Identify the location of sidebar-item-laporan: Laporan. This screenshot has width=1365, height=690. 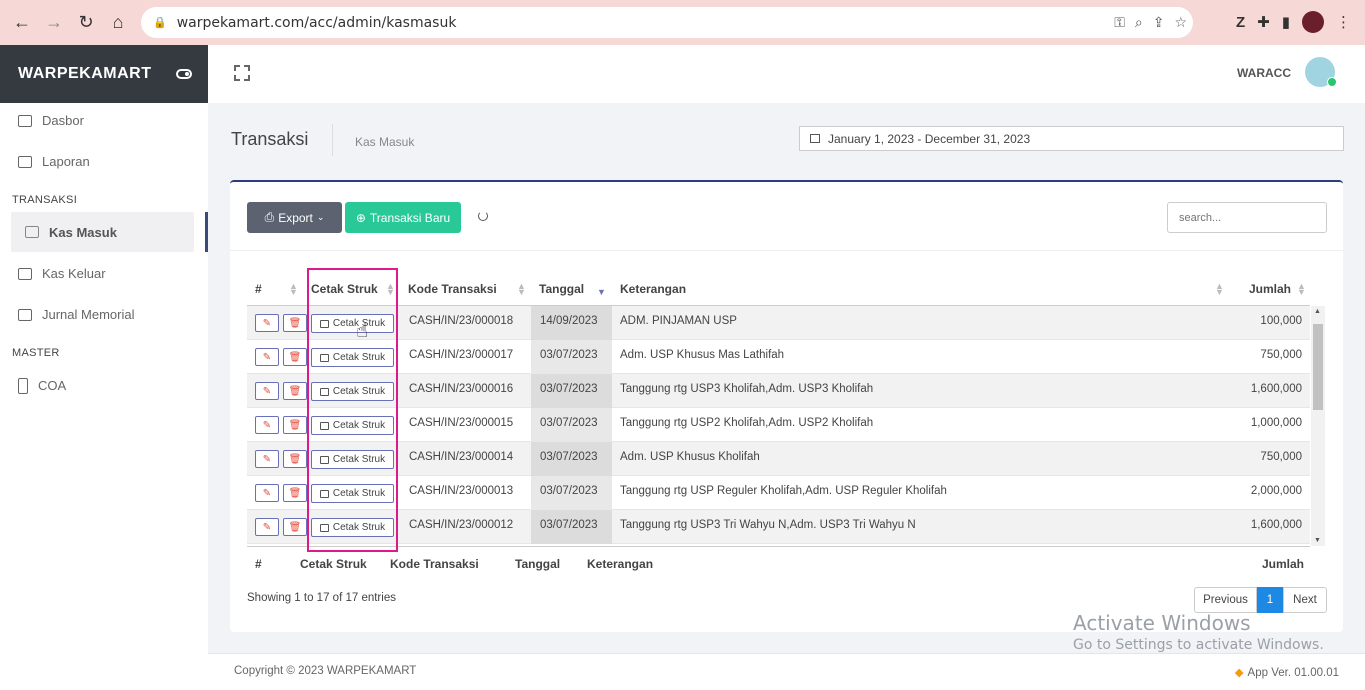
(104, 161).